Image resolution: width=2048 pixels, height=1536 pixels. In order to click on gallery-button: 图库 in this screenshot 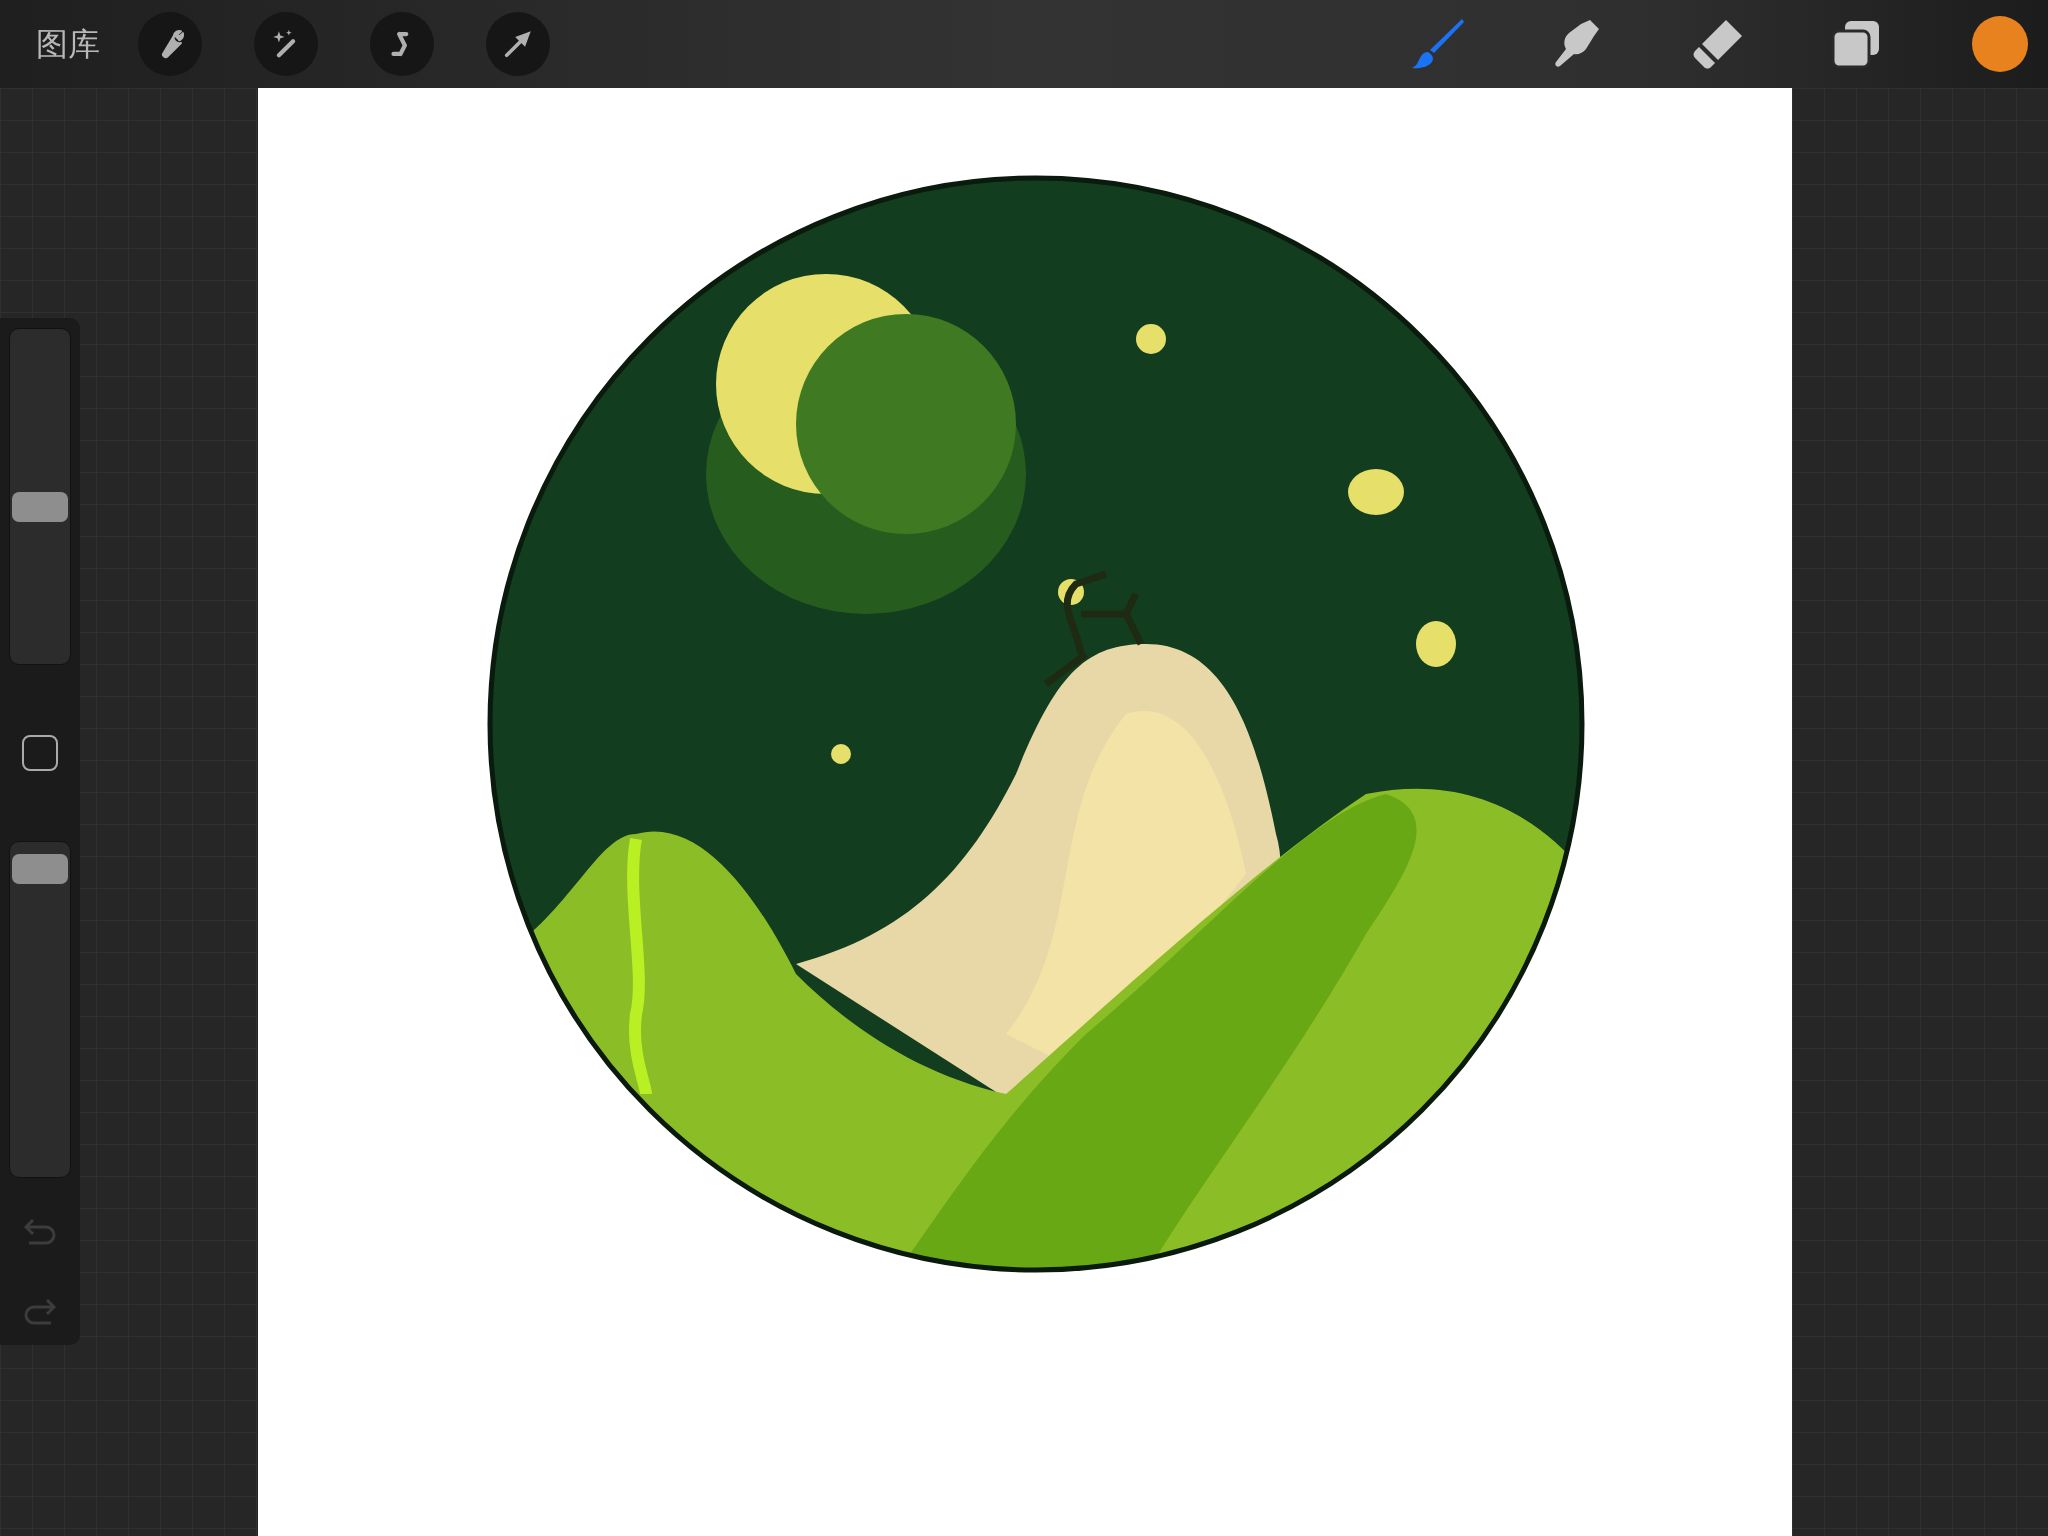, I will do `click(68, 44)`.